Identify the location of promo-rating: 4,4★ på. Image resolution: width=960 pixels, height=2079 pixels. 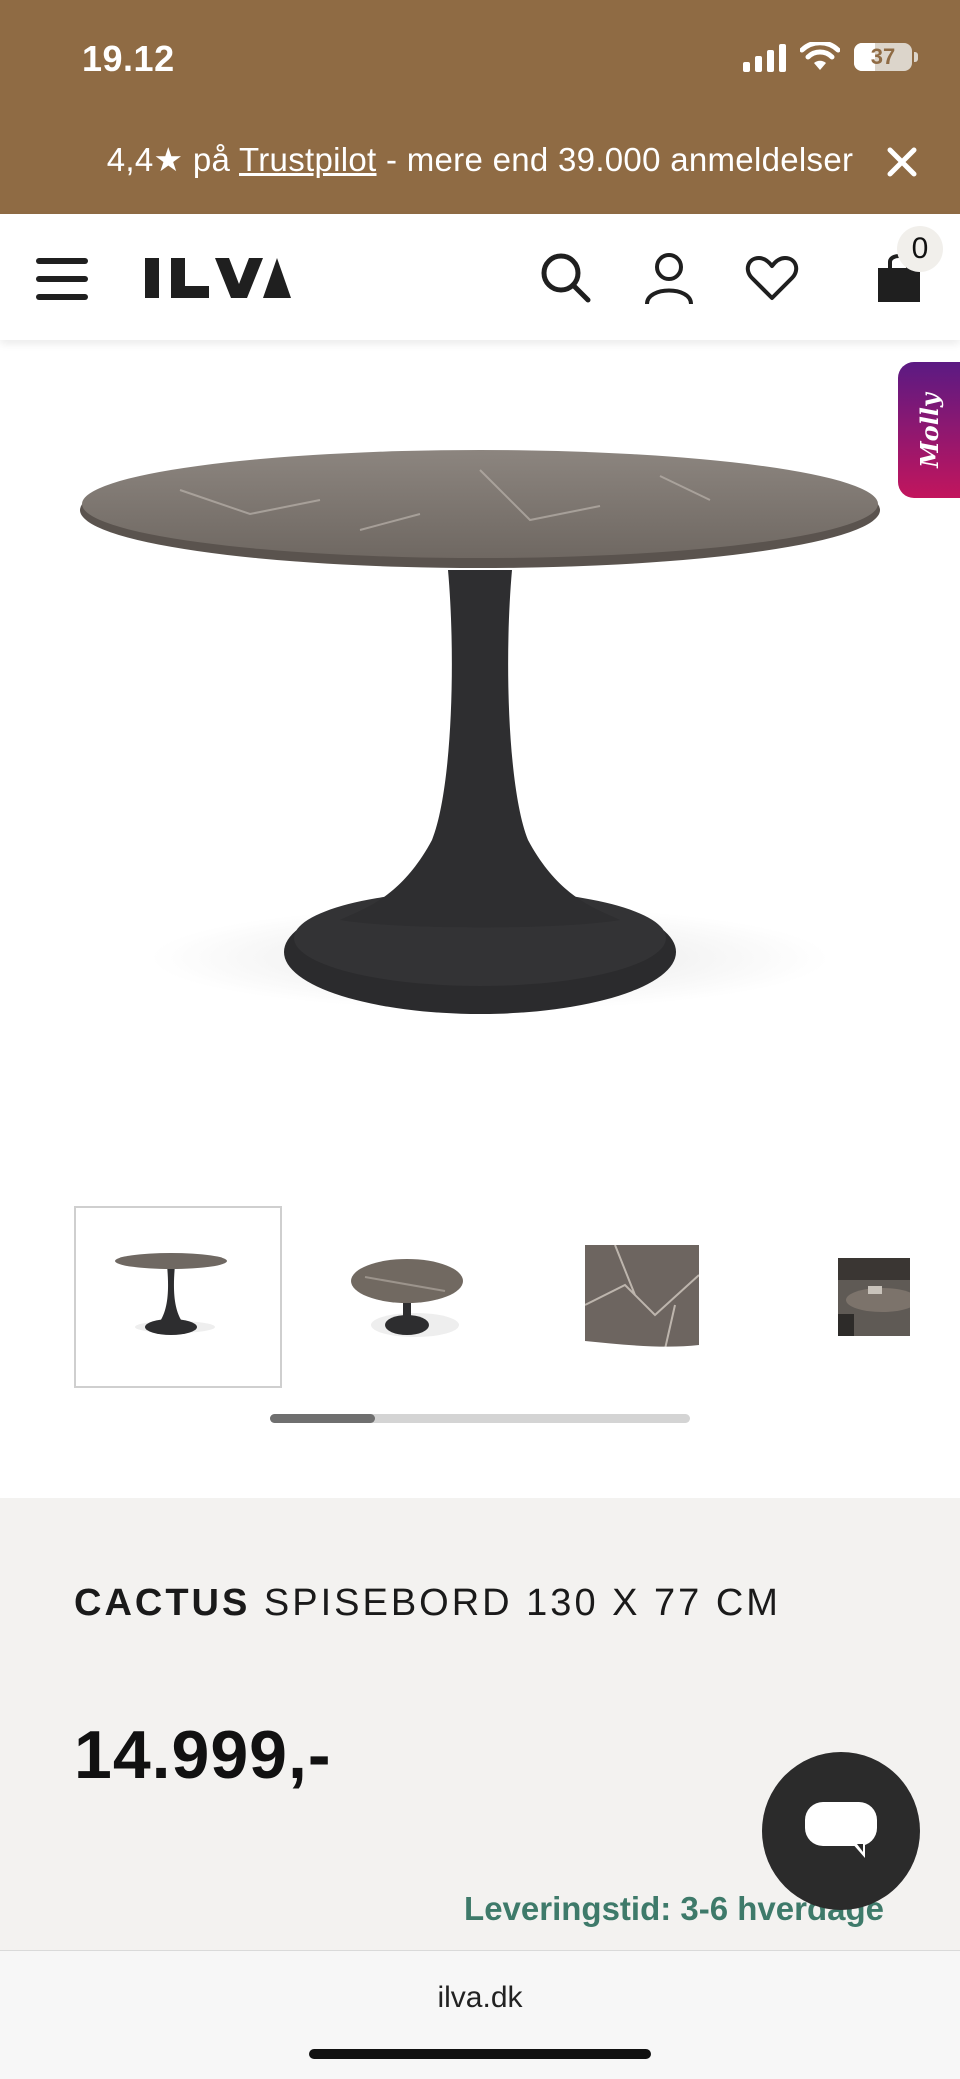
(173, 159).